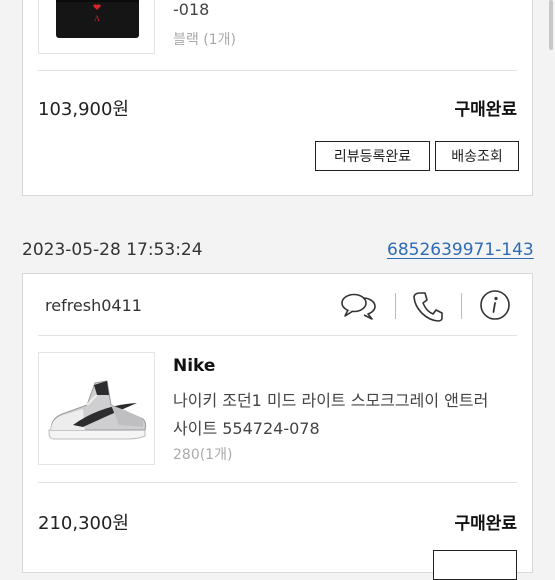  Describe the element at coordinates (194, 366) in the screenshot. I see `product-brand: Nike` at that location.